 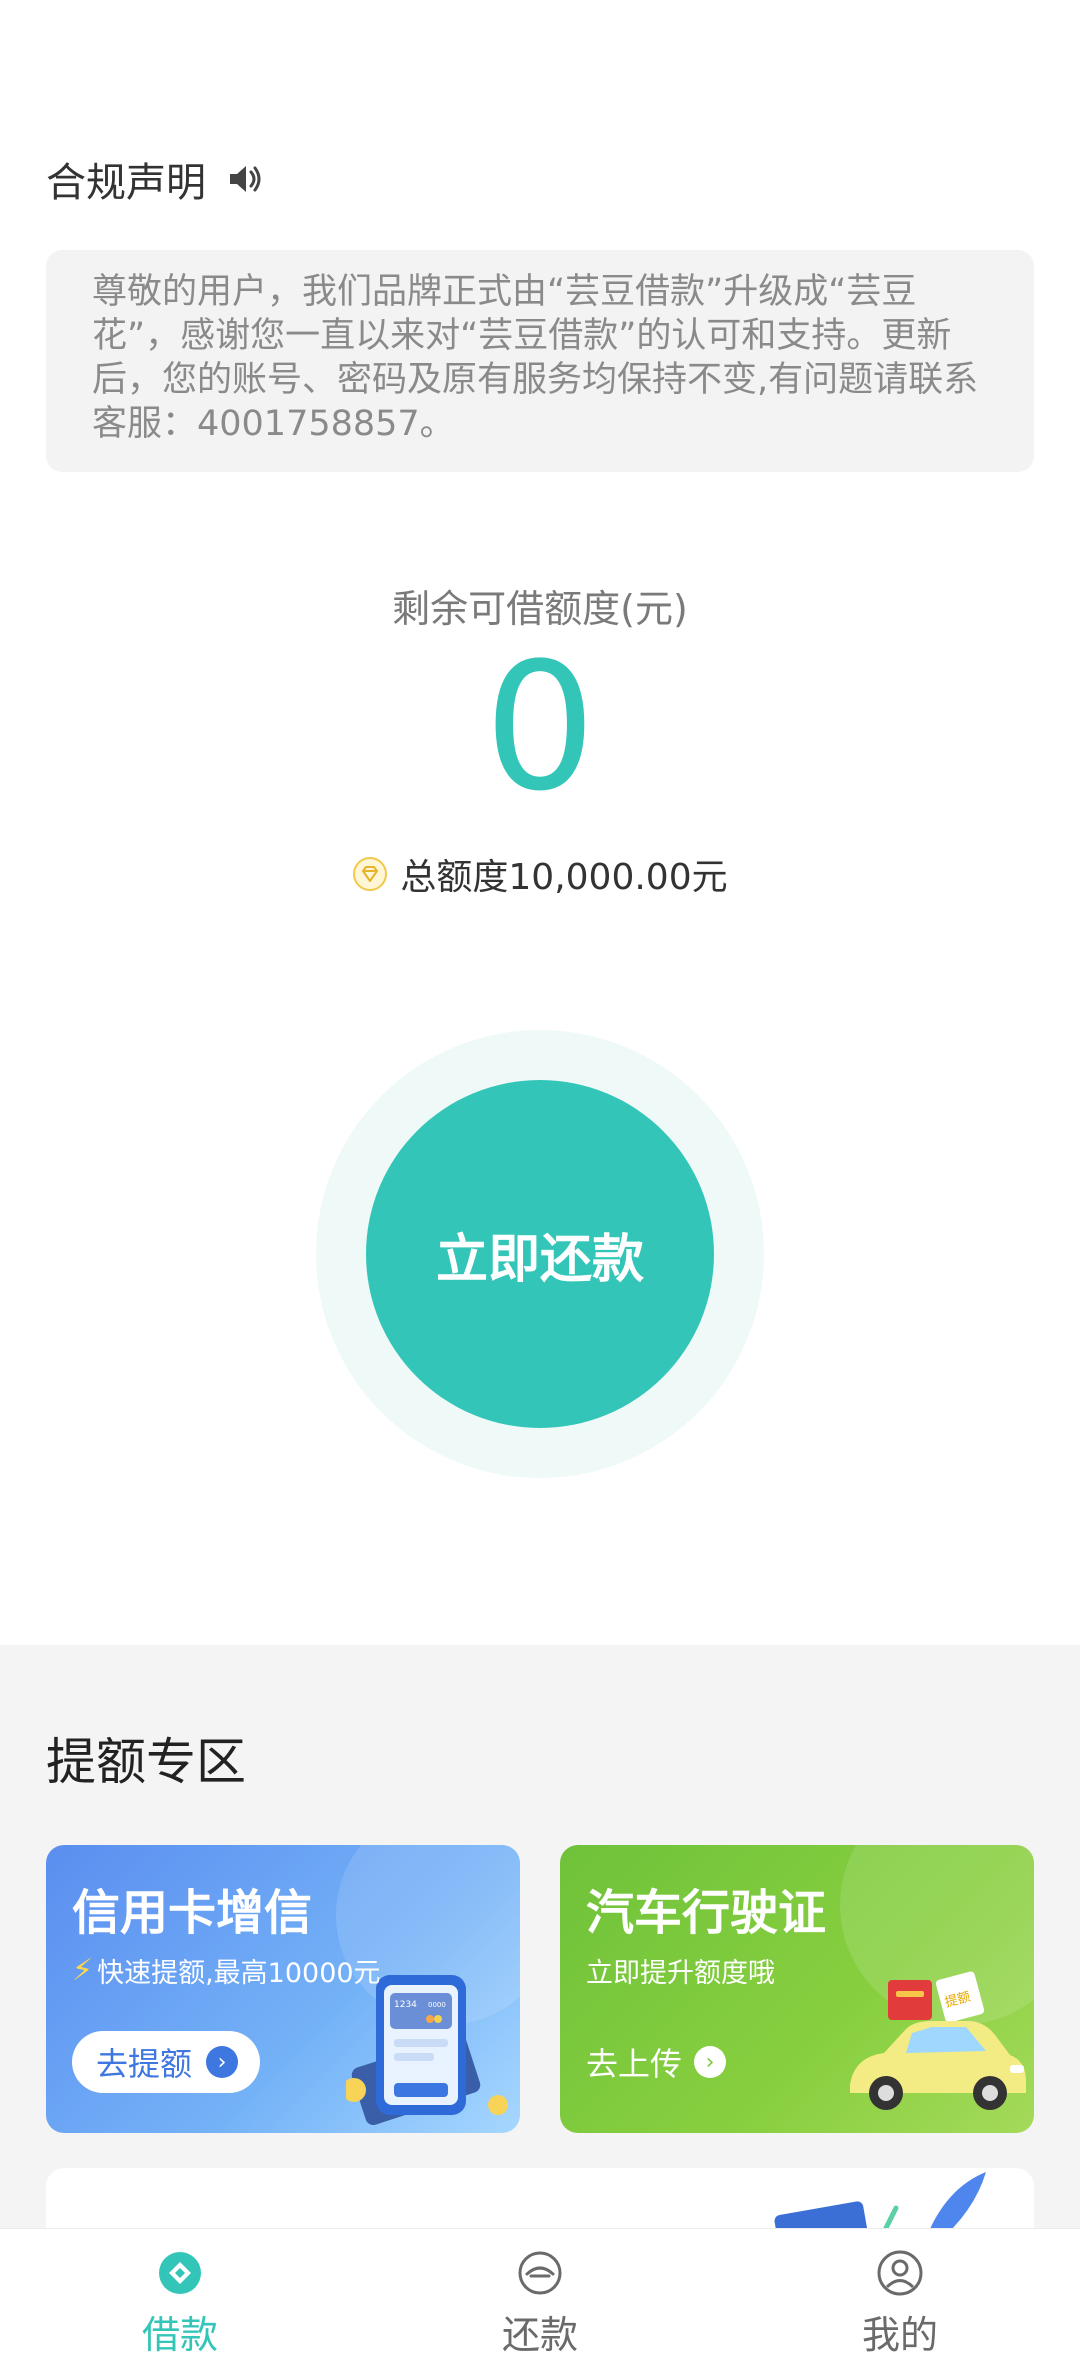 I want to click on credit-card-boost-title: 信用卡增信, so click(x=192, y=1913).